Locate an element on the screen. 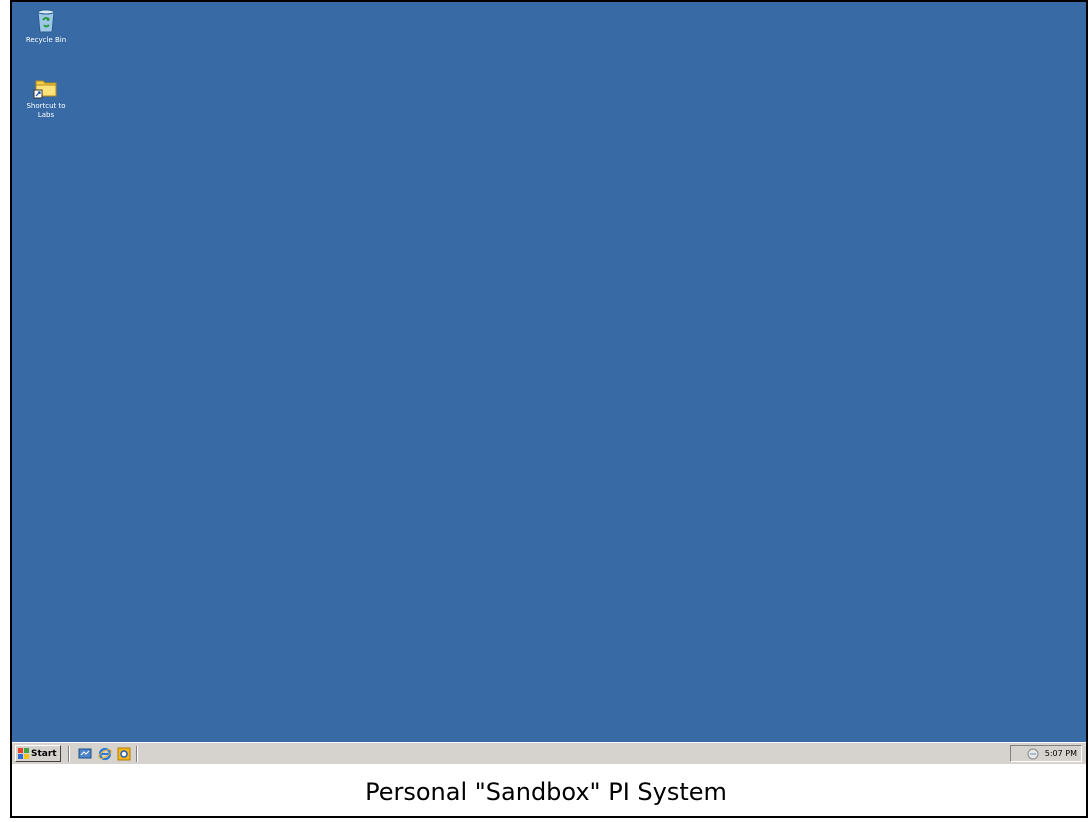 The width and height of the screenshot is (1092, 822). start-button: Start is located at coordinates (38, 753).